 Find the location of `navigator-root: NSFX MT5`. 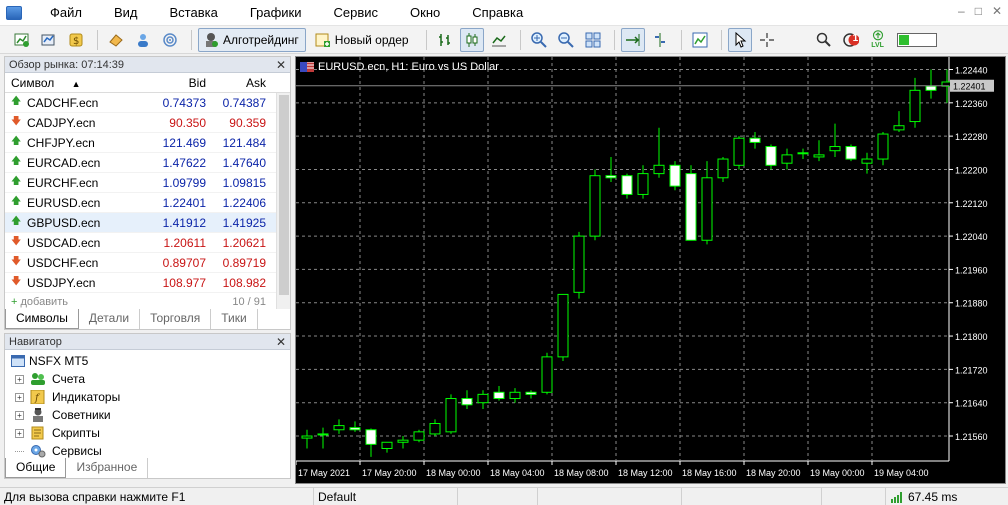

navigator-root: NSFX MT5 is located at coordinates (147, 361).